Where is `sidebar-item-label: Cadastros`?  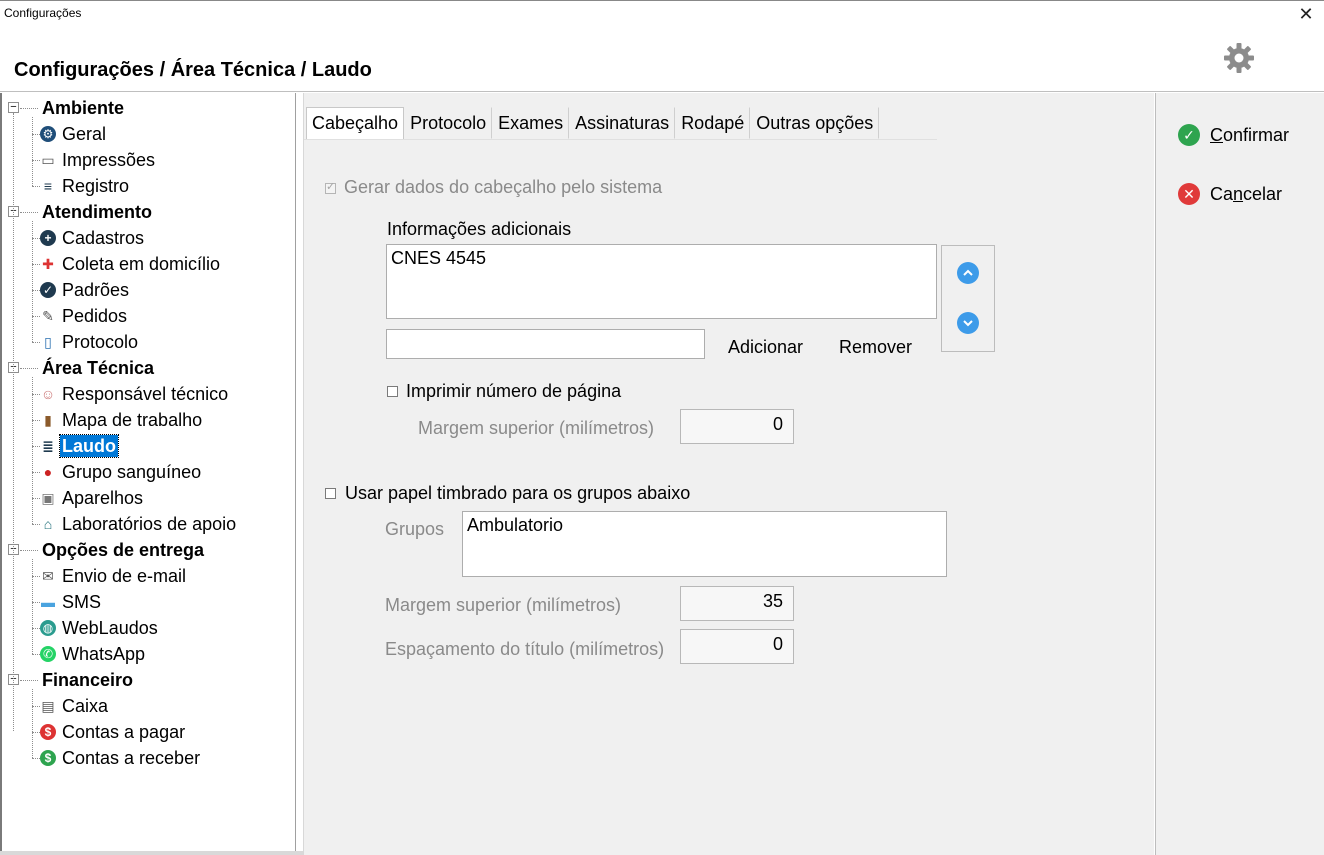
sidebar-item-label: Cadastros is located at coordinates (103, 238).